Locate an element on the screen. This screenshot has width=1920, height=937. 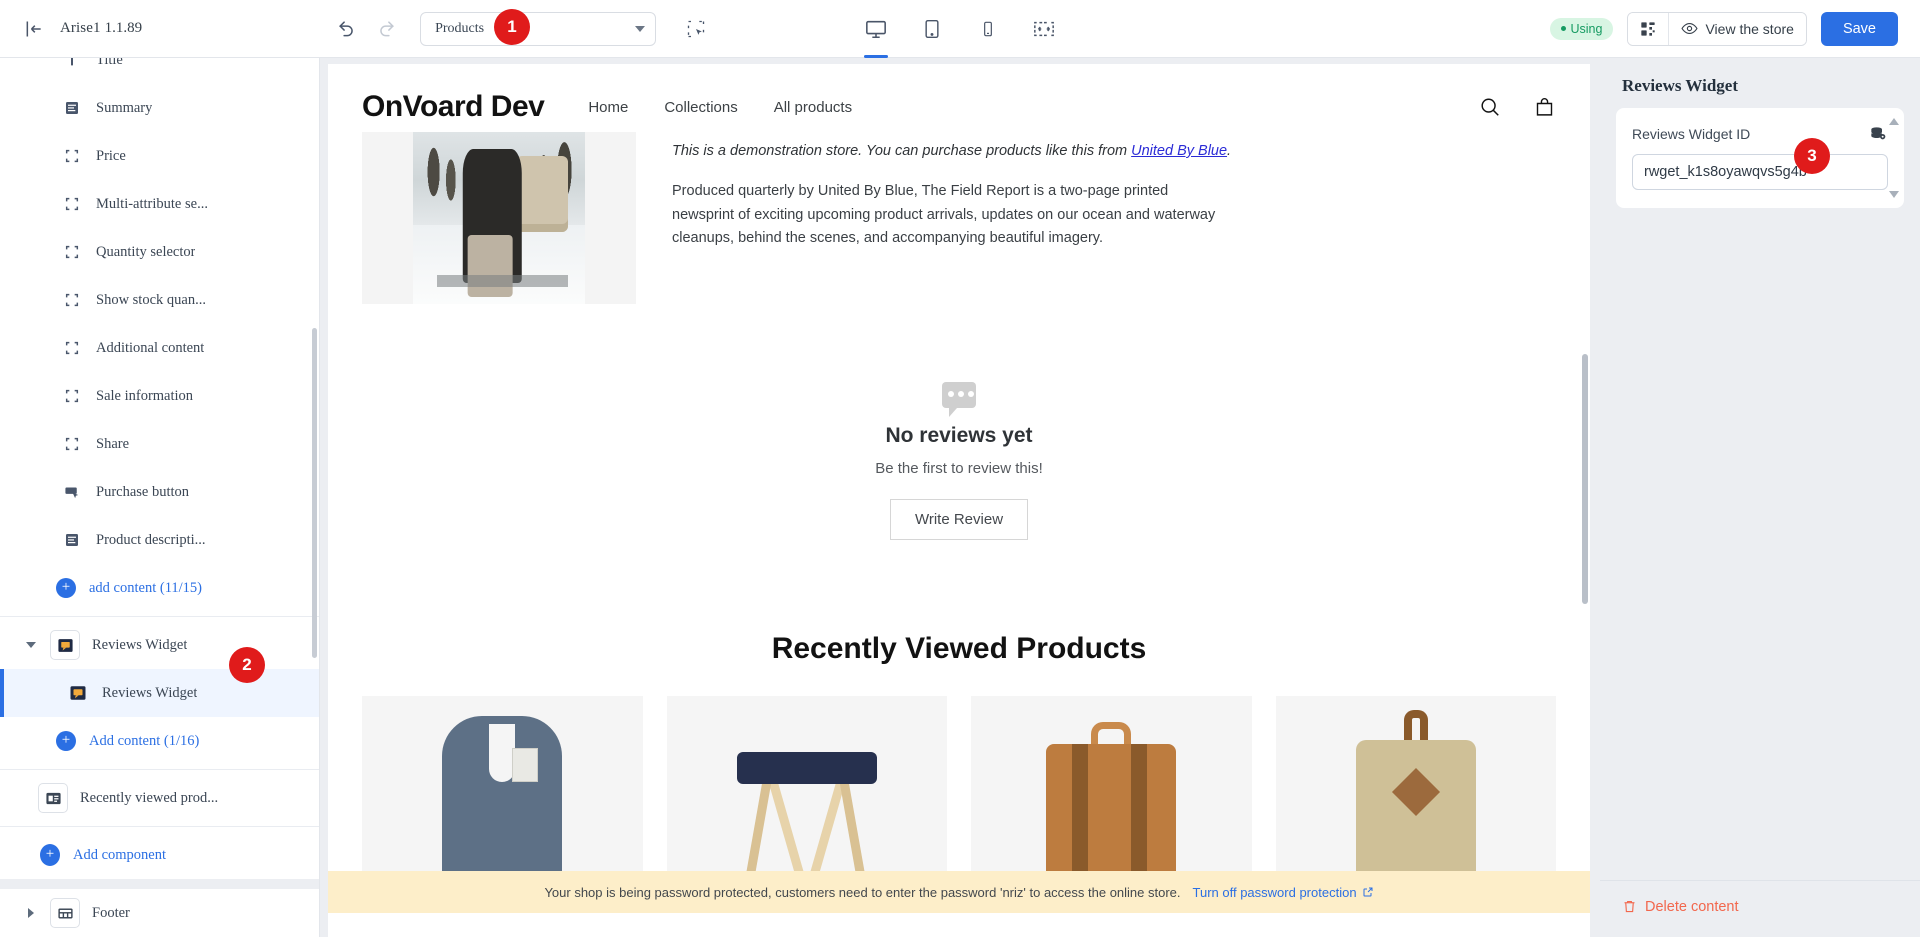
cart-icon is located at coordinates (1544, 107).